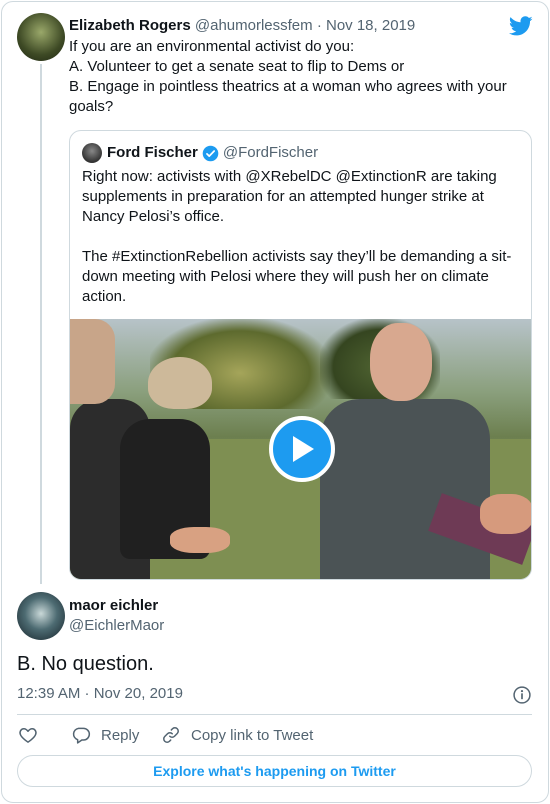 The image size is (550, 804). What do you see at coordinates (41, 324) in the screenshot?
I see `thread-connector-line` at bounding box center [41, 324].